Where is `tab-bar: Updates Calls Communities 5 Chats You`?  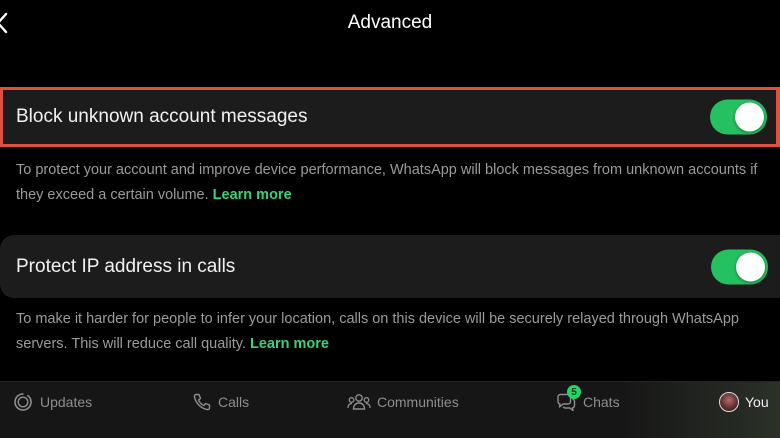 tab-bar: Updates Calls Communities 5 Chats You is located at coordinates (390, 409).